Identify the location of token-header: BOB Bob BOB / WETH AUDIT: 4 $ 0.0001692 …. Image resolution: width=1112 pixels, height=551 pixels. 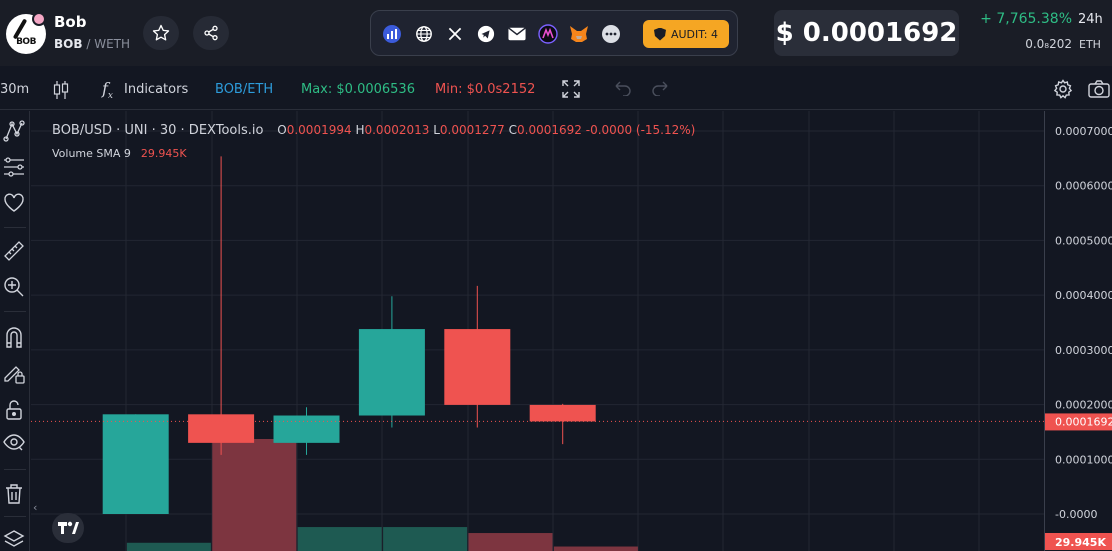
(556, 33).